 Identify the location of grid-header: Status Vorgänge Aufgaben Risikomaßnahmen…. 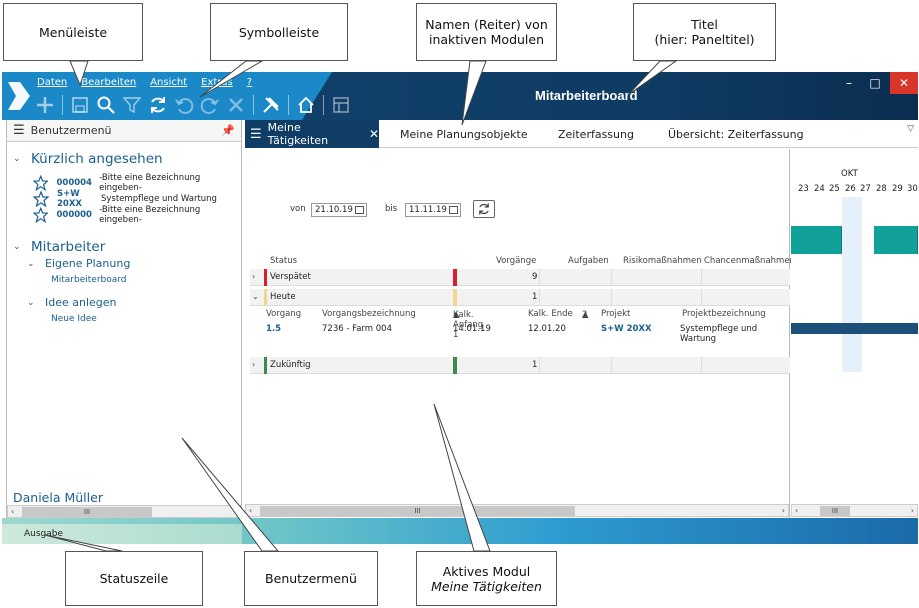
(522, 262).